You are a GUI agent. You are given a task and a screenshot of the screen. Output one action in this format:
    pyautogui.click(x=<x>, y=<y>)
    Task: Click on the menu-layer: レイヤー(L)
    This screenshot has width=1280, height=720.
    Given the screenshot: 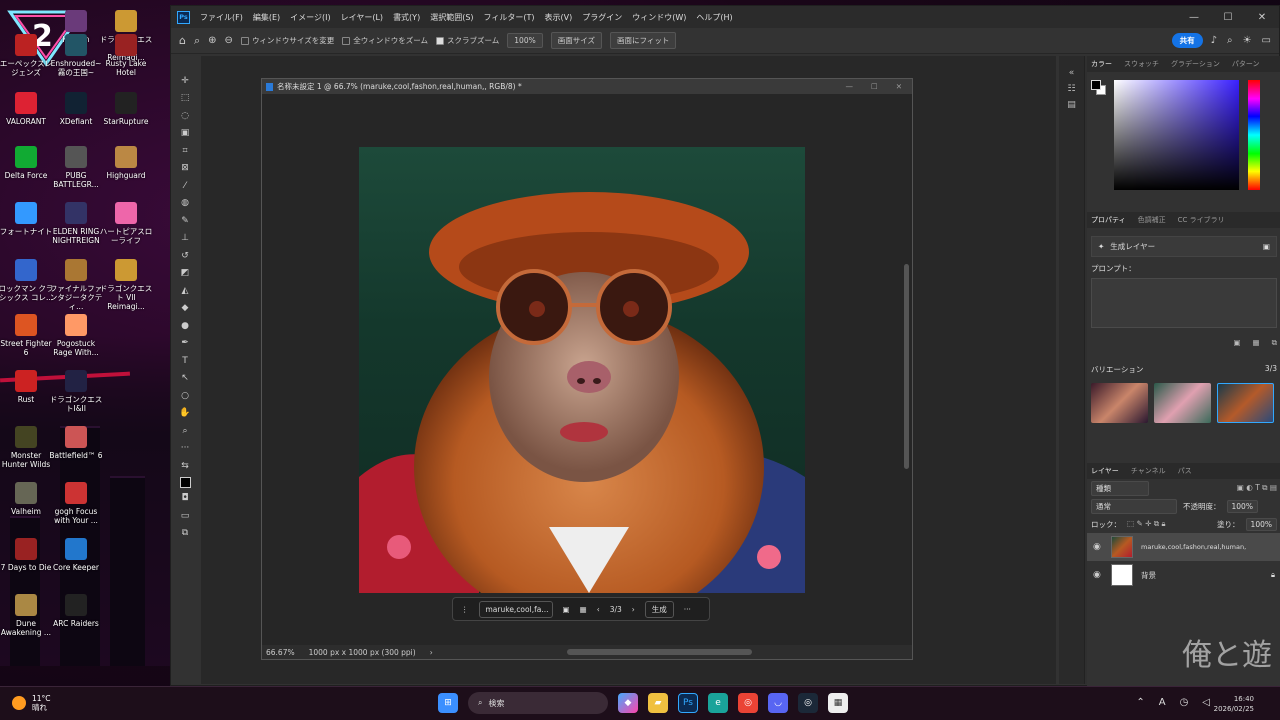 What is the action you would take?
    pyautogui.click(x=362, y=17)
    